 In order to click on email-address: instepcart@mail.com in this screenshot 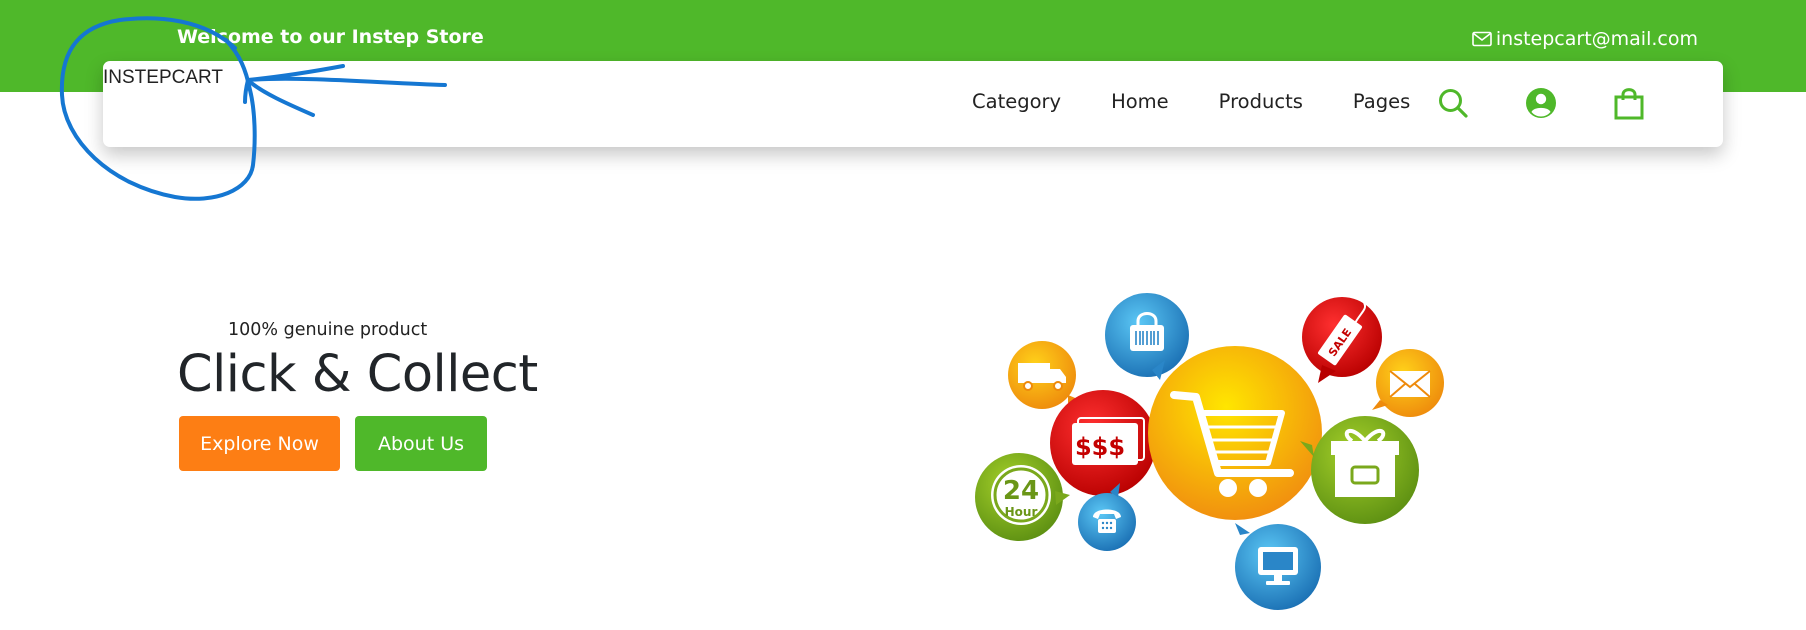, I will do `click(1597, 39)`.